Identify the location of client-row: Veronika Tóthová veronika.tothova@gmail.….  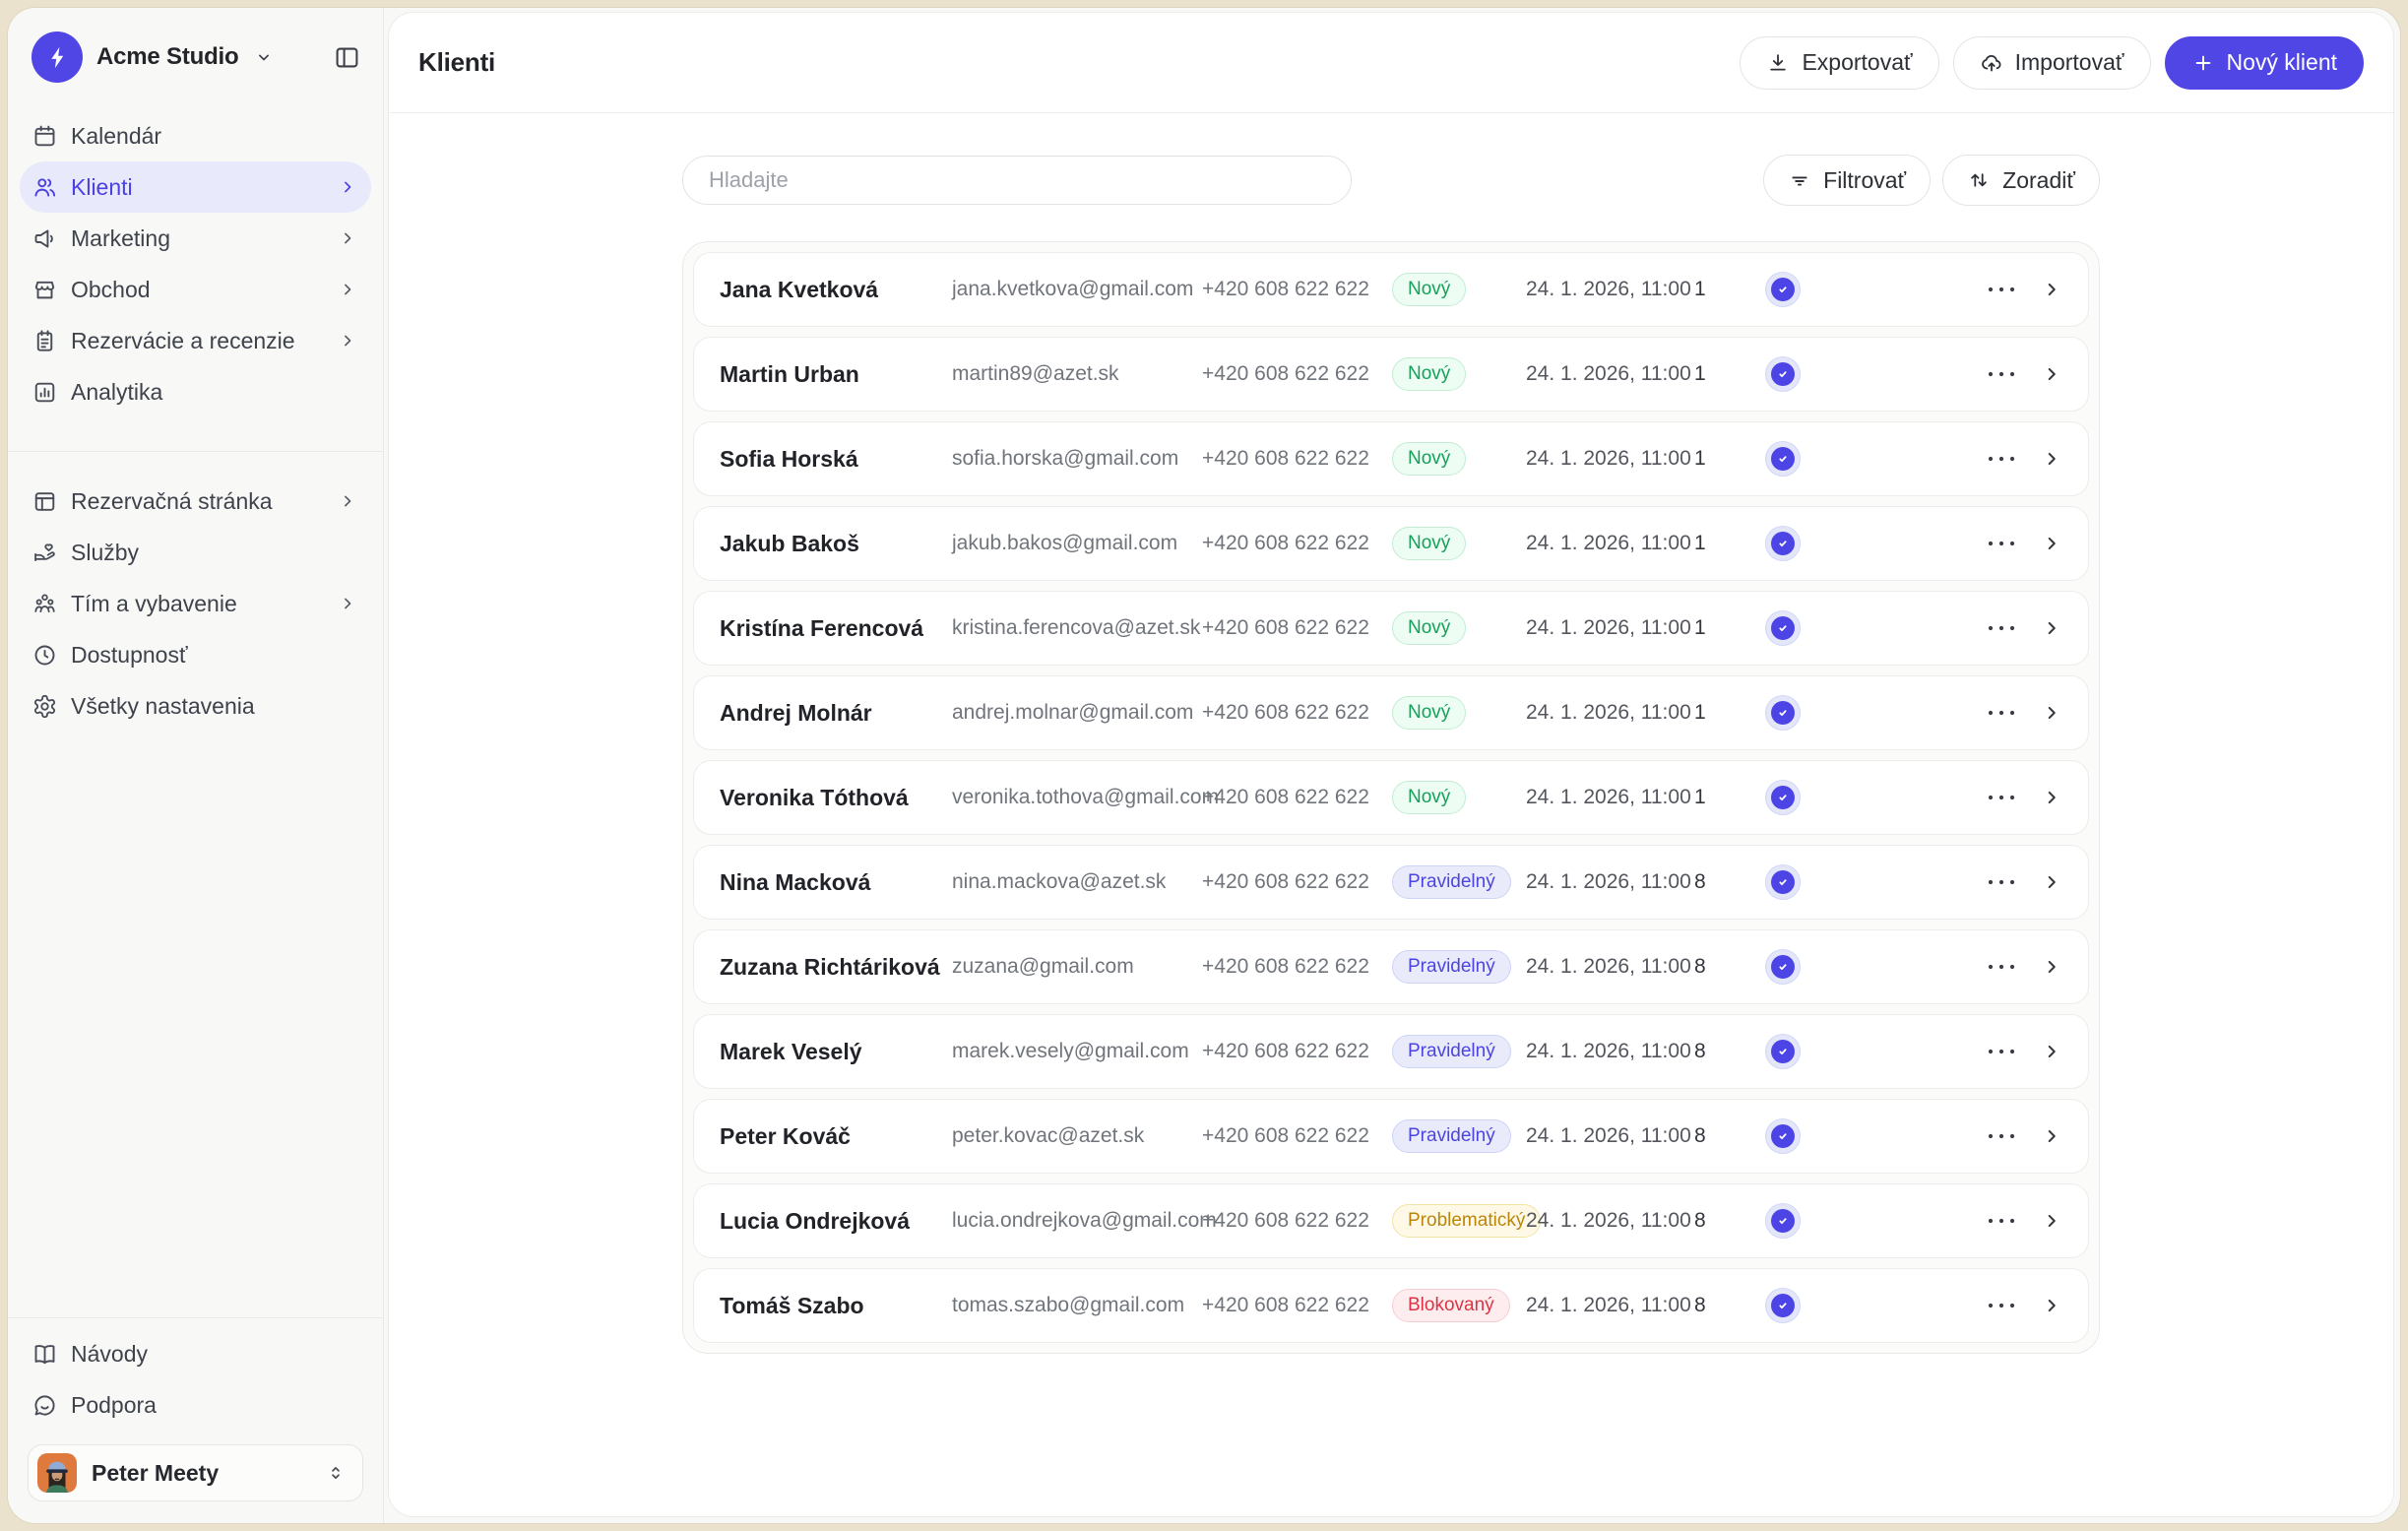
(1391, 797).